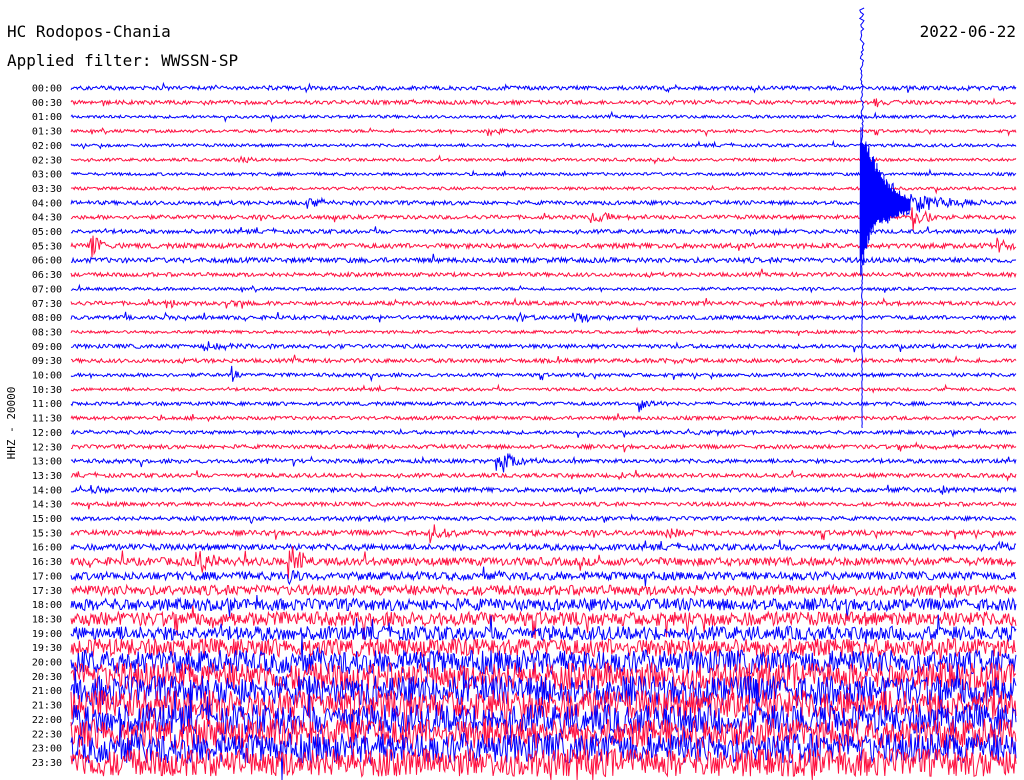 The height and width of the screenshot is (780, 1024). What do you see at coordinates (47, 89) in the screenshot?
I see `row-label-0000: 00:00` at bounding box center [47, 89].